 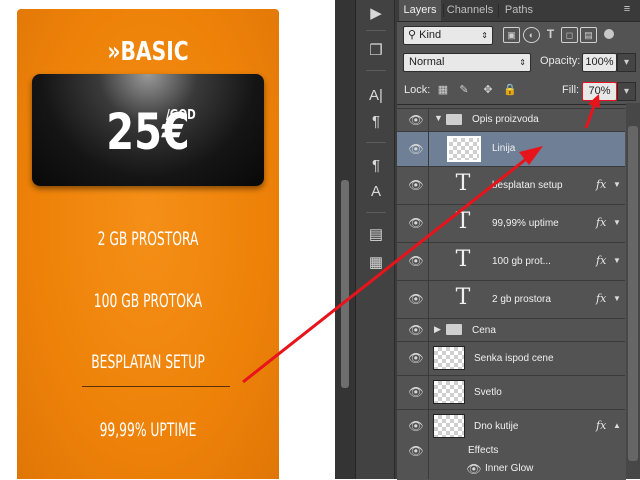 What do you see at coordinates (633, 293) in the screenshot?
I see `layers-scrollbar-thumb` at bounding box center [633, 293].